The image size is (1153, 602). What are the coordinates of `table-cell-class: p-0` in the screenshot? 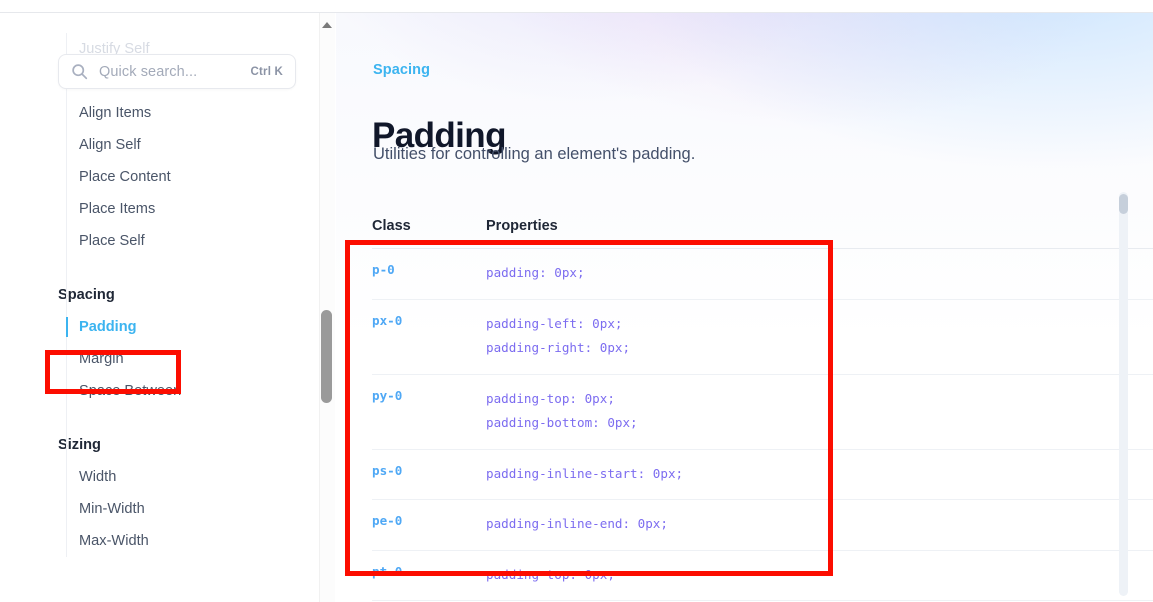 It's located at (383, 269).